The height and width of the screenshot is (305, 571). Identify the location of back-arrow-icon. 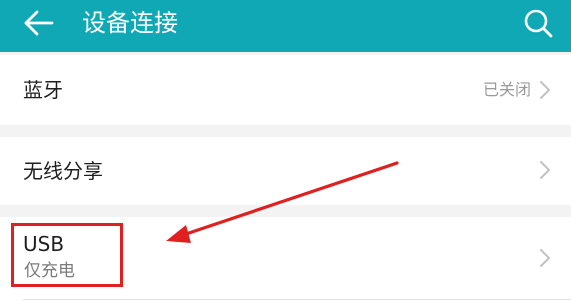
(39, 23).